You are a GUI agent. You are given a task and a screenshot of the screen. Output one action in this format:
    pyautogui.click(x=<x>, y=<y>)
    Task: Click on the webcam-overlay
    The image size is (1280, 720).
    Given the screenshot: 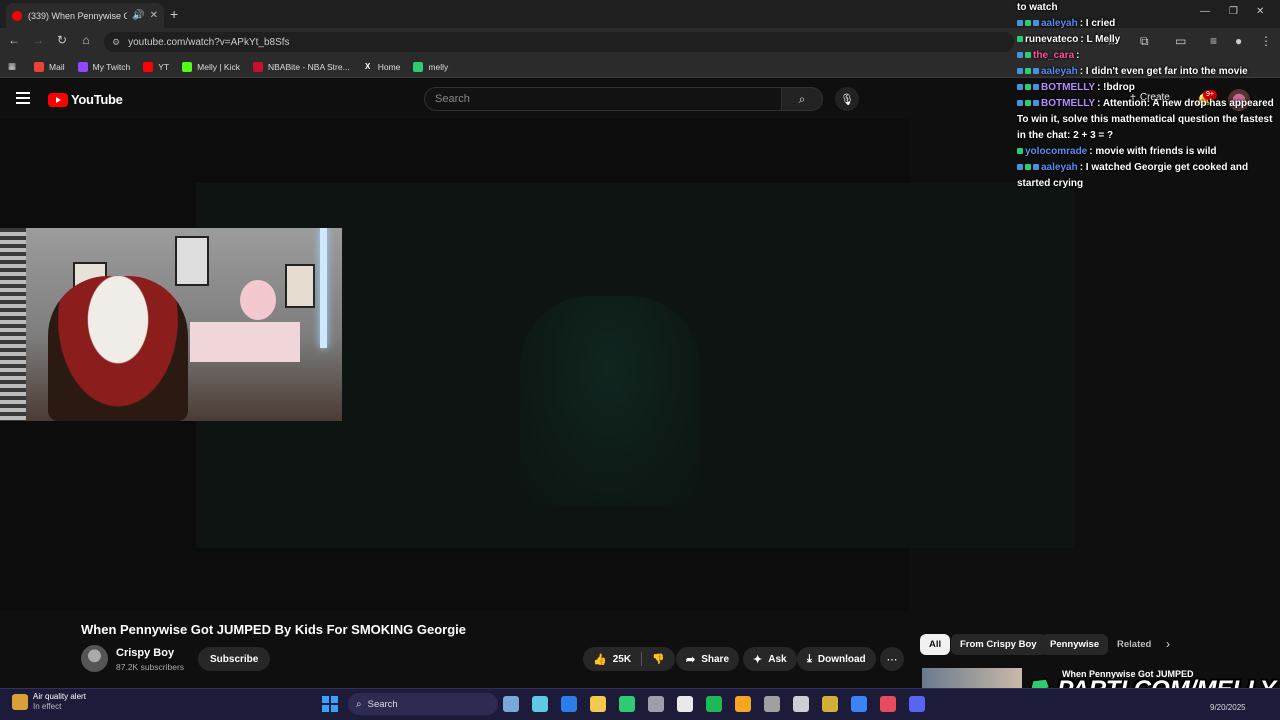 What is the action you would take?
    pyautogui.click(x=171, y=324)
    